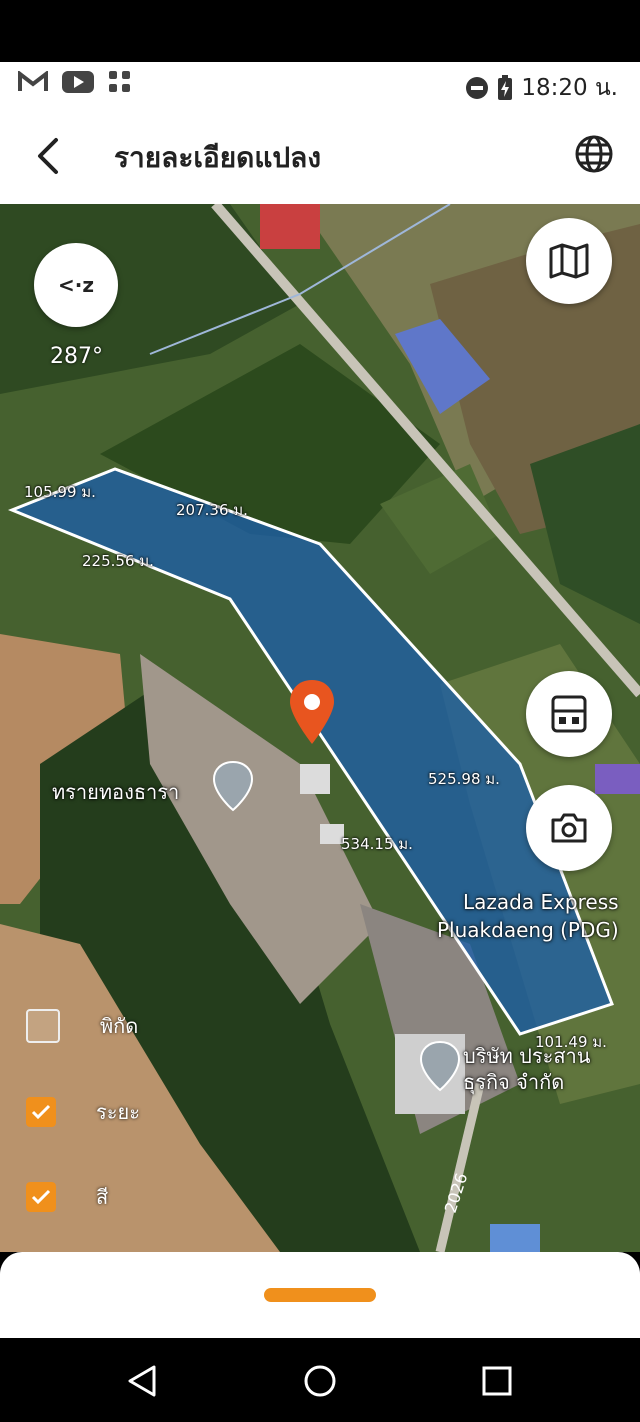 The height and width of the screenshot is (1422, 640). I want to click on place-label: Lazada Express, so click(541, 902).